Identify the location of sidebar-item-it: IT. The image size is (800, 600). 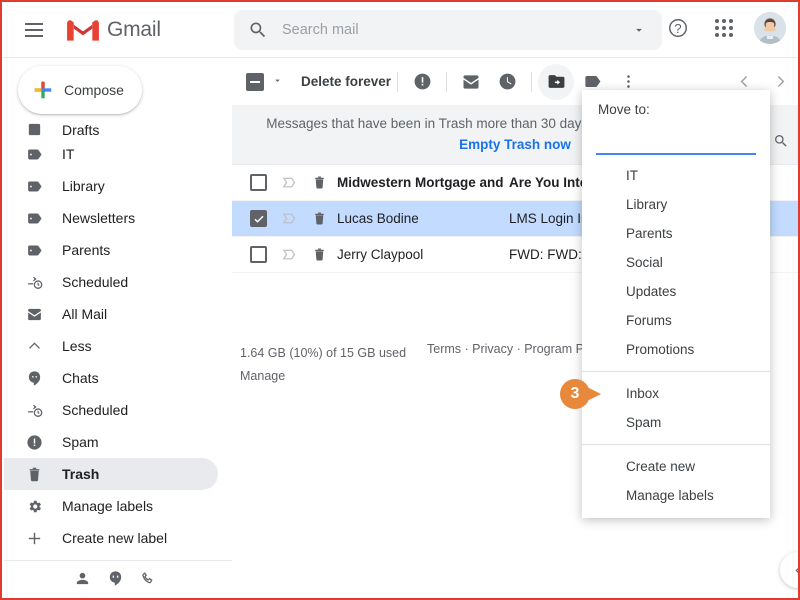
(118, 154).